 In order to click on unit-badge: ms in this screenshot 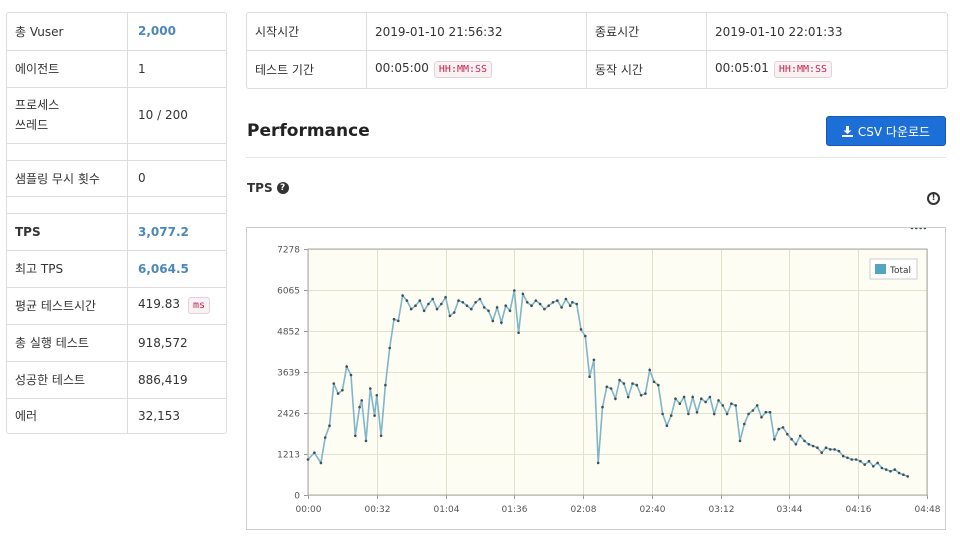, I will do `click(199, 305)`.